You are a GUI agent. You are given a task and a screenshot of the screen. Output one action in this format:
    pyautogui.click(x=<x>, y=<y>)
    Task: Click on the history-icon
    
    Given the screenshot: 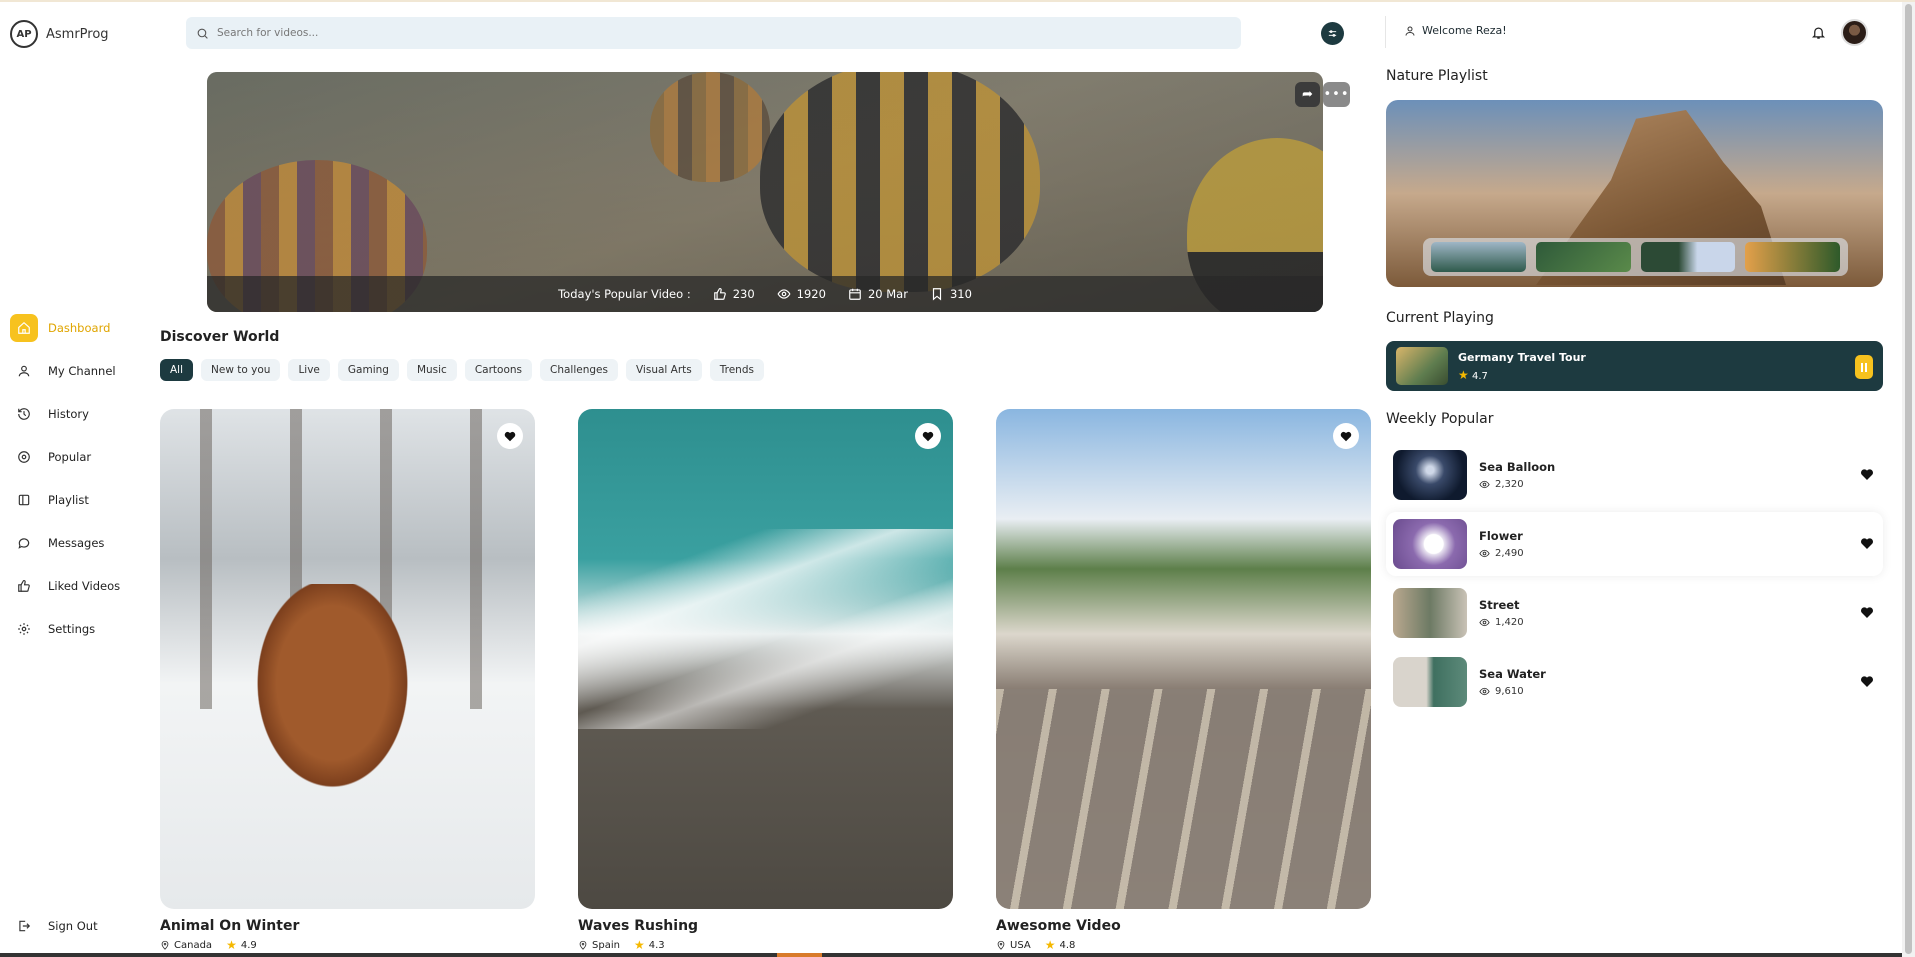 What is the action you would take?
    pyautogui.click(x=24, y=414)
    